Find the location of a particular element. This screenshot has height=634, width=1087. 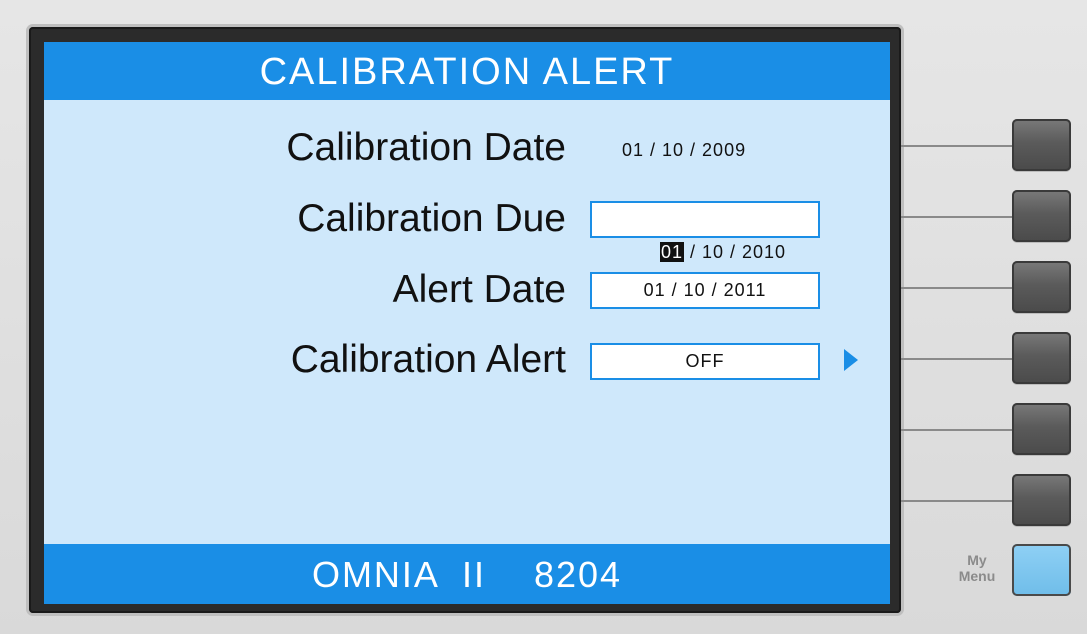

right-triangle-icon is located at coordinates (851, 360).